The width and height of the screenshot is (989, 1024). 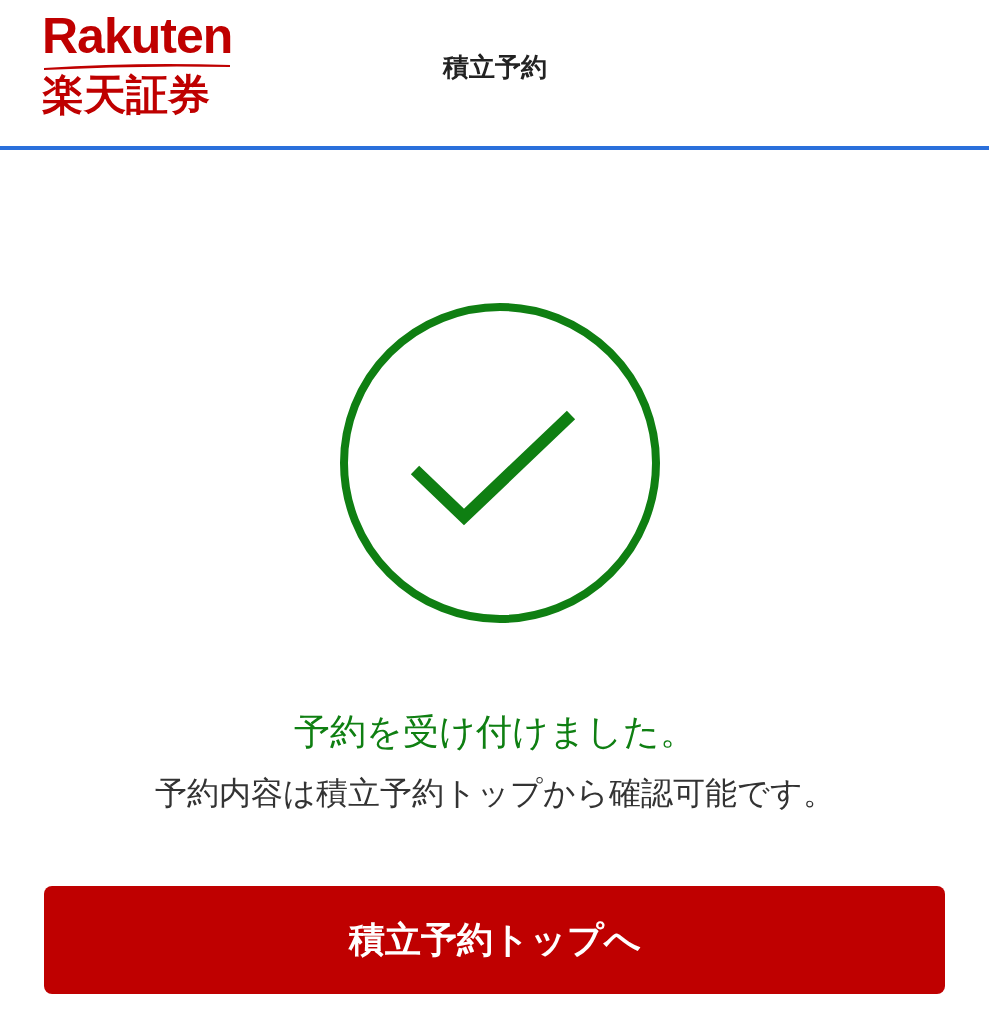 What do you see at coordinates (126, 95) in the screenshot?
I see `logo-name: 楽天証券` at bounding box center [126, 95].